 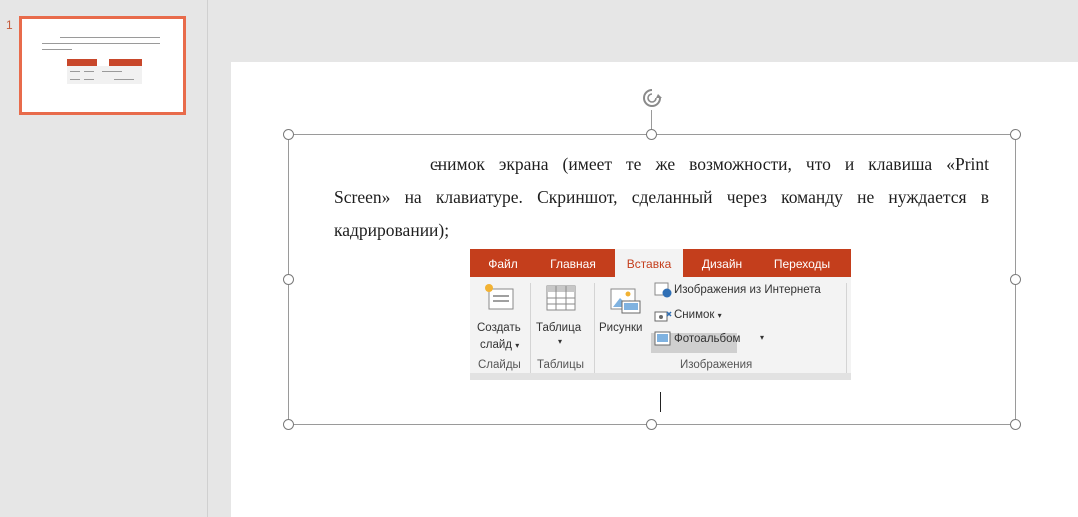 I want to click on online-pictures-label: Изображения из Интернета, so click(x=747, y=290).